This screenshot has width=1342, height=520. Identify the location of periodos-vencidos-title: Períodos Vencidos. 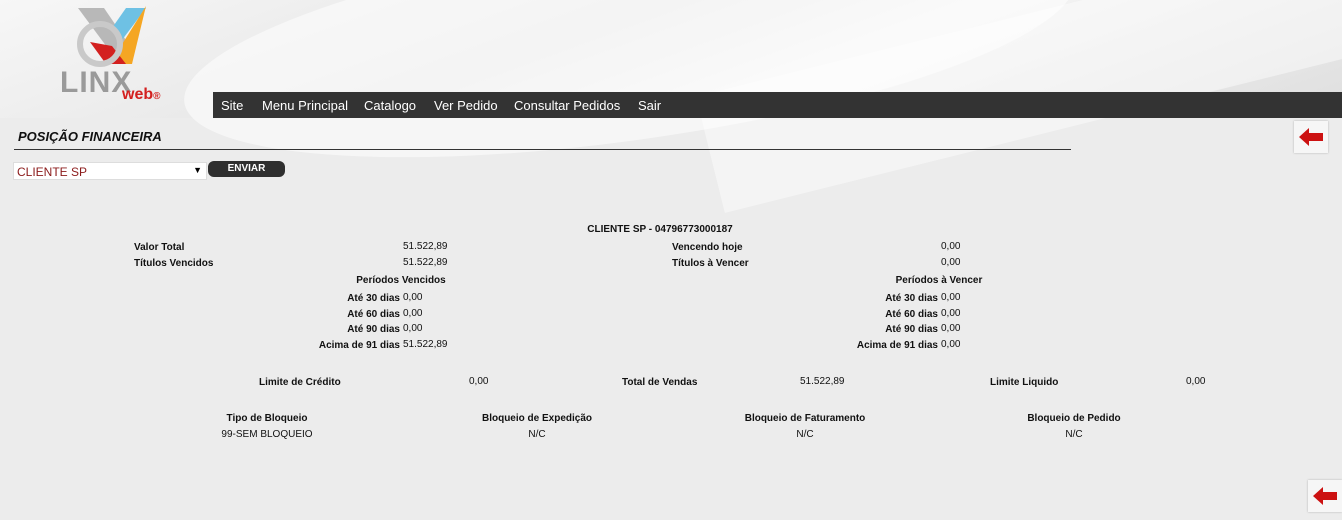
(401, 280).